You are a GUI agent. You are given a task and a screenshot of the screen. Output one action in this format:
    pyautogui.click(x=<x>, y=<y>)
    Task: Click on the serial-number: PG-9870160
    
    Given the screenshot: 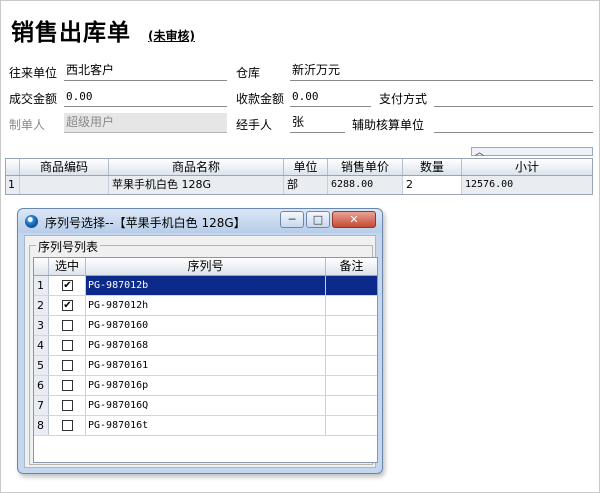 What is the action you would take?
    pyautogui.click(x=206, y=325)
    